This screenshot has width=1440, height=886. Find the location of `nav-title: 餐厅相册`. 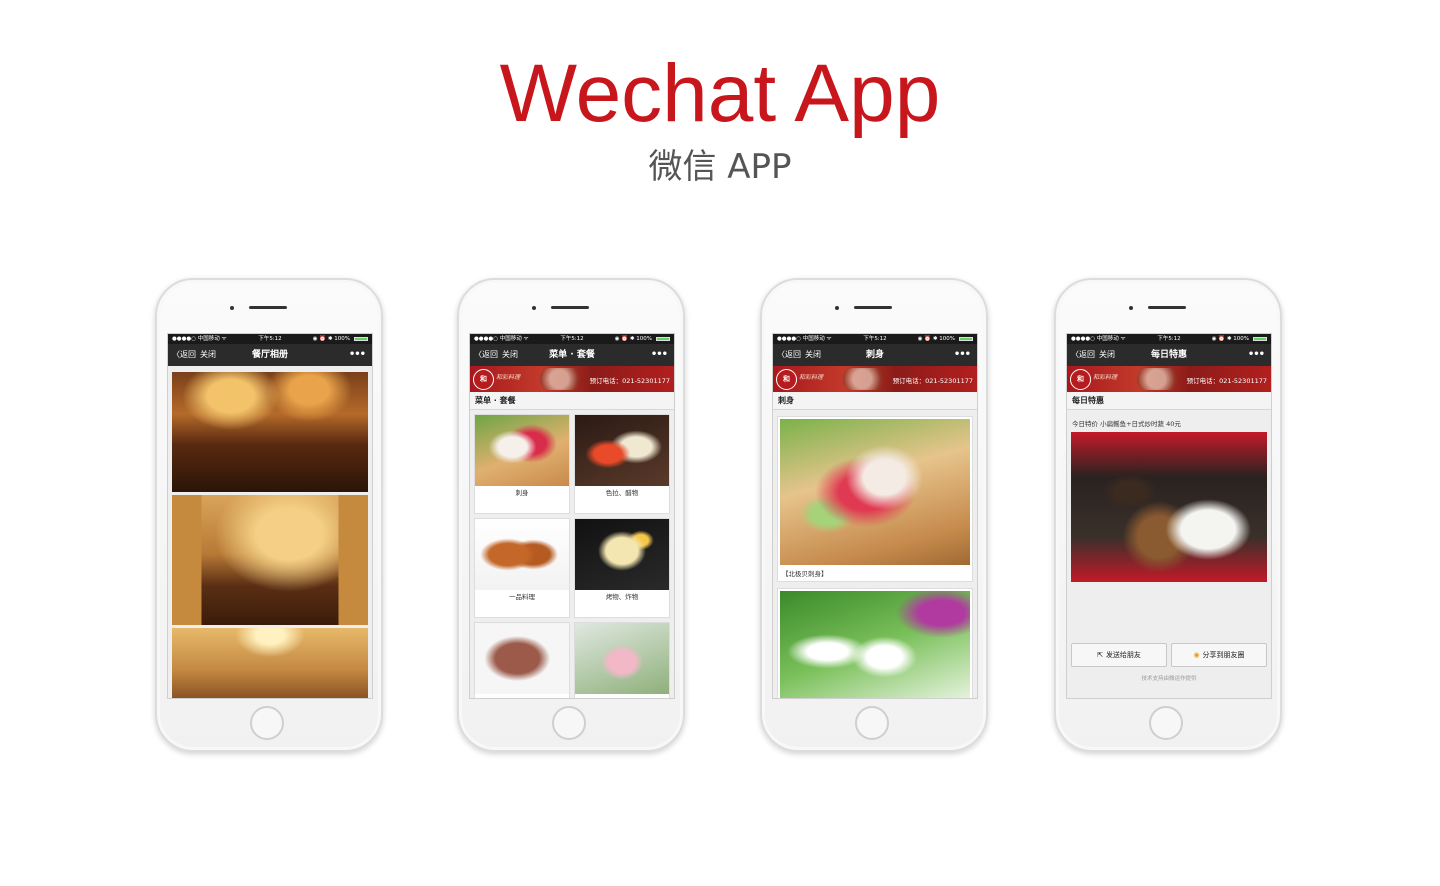

nav-title: 餐厅相册 is located at coordinates (269, 355).